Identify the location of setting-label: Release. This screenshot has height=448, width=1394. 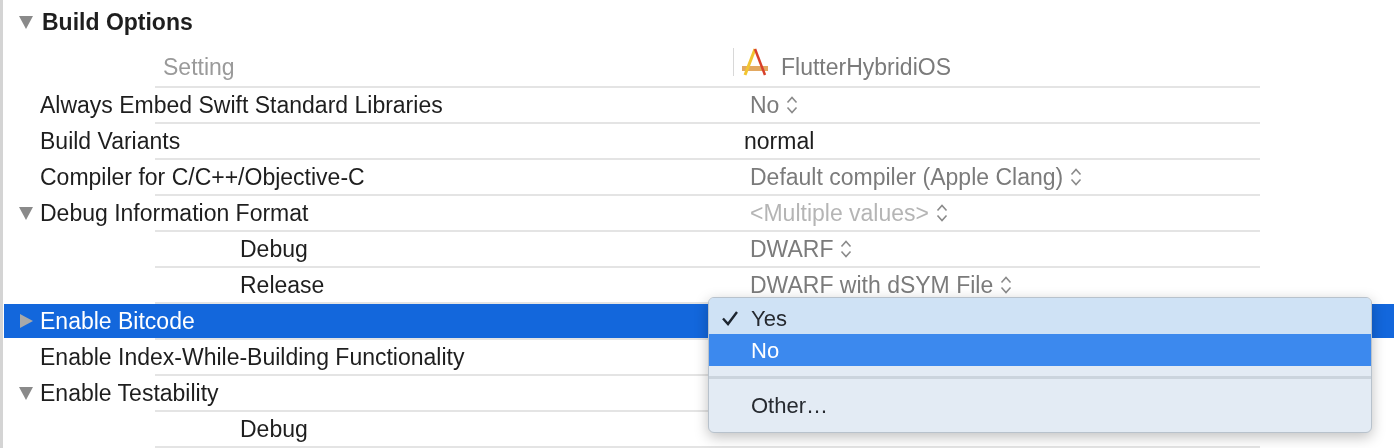
(282, 285).